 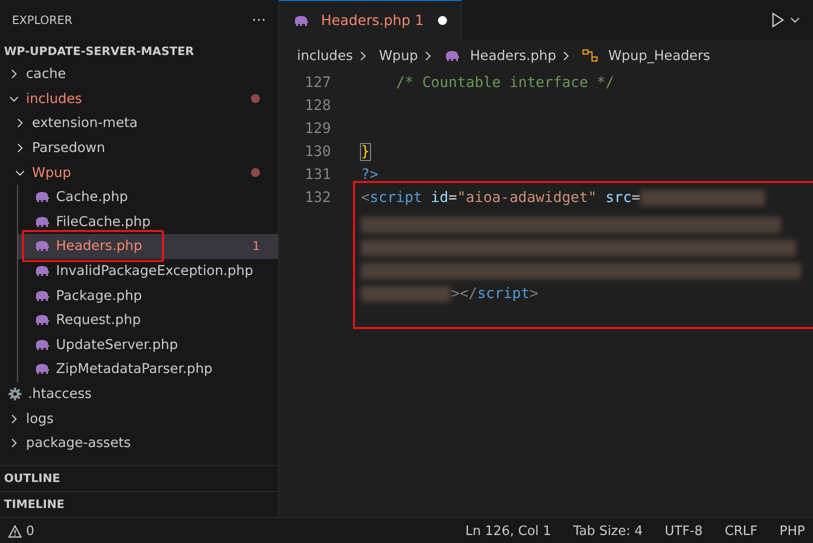 What do you see at coordinates (513, 56) in the screenshot?
I see `breadcrumb: Headers.php` at bounding box center [513, 56].